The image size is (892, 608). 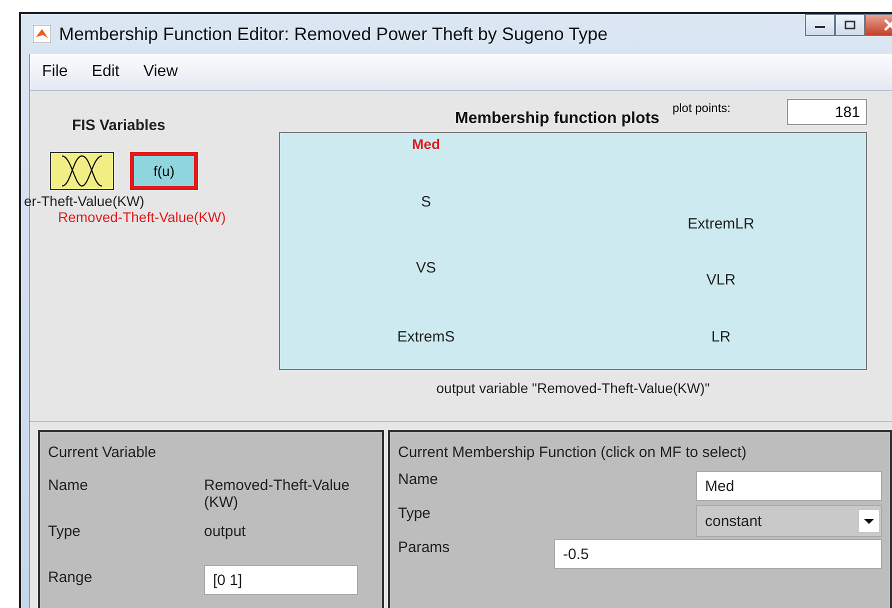 What do you see at coordinates (42, 34) in the screenshot?
I see `app-icon` at bounding box center [42, 34].